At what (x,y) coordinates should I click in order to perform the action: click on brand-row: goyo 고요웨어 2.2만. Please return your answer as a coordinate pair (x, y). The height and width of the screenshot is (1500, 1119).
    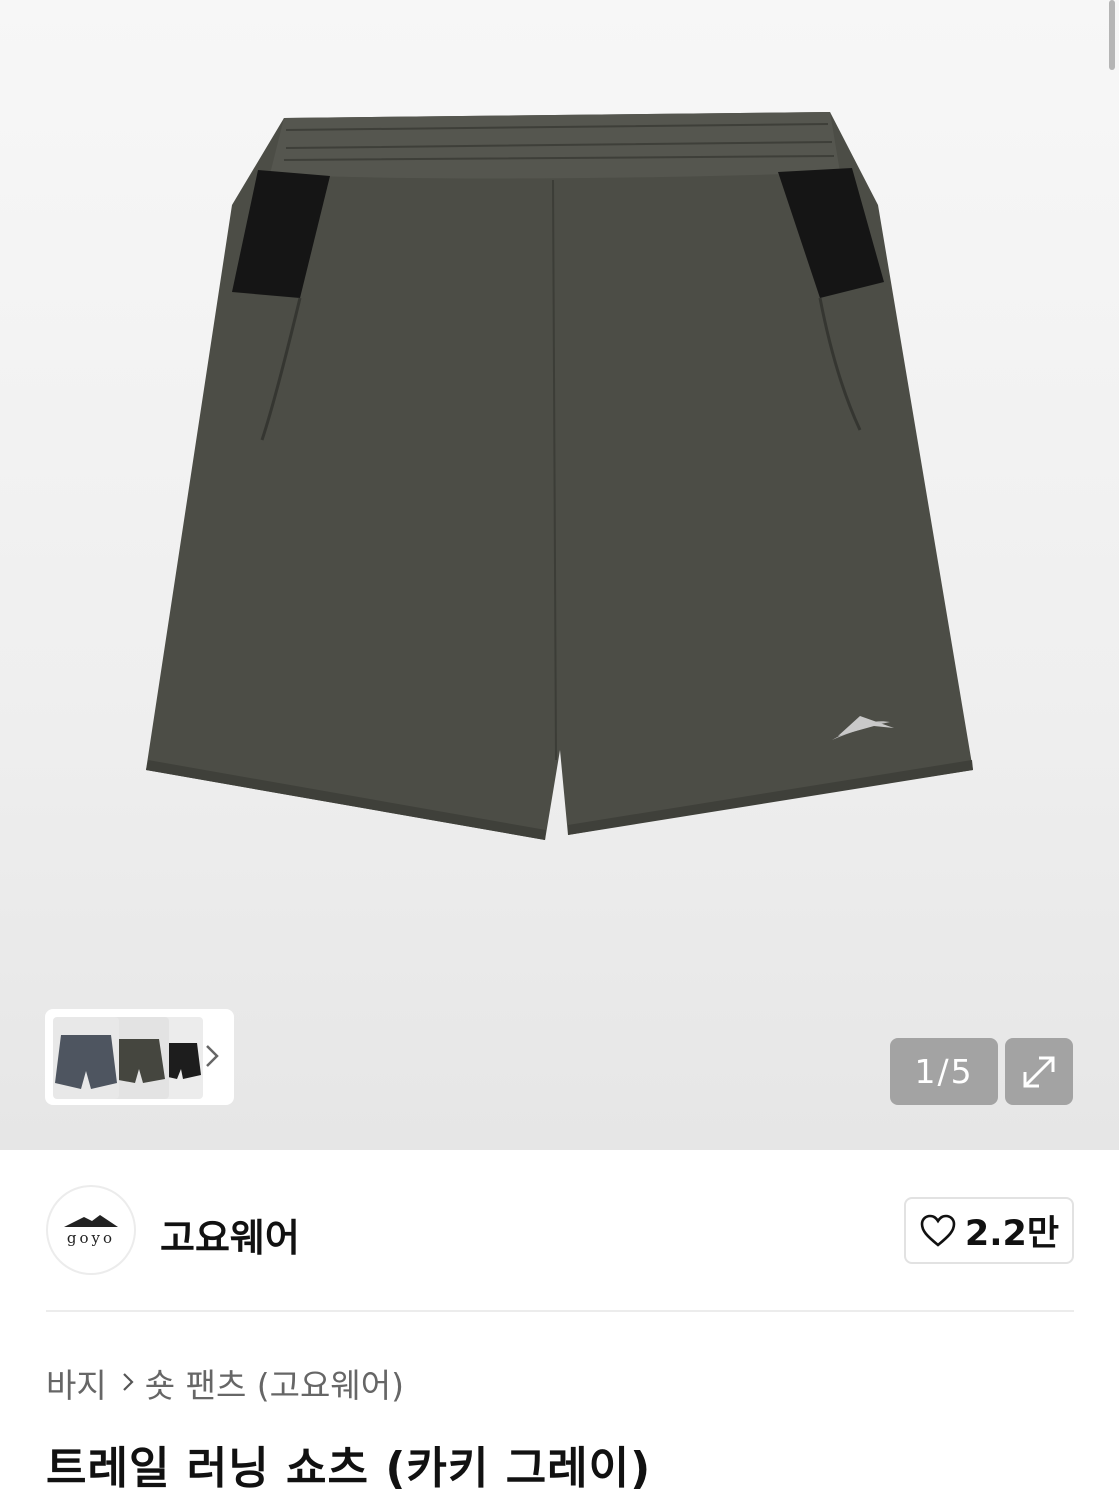
    Looking at the image, I should click on (560, 1231).